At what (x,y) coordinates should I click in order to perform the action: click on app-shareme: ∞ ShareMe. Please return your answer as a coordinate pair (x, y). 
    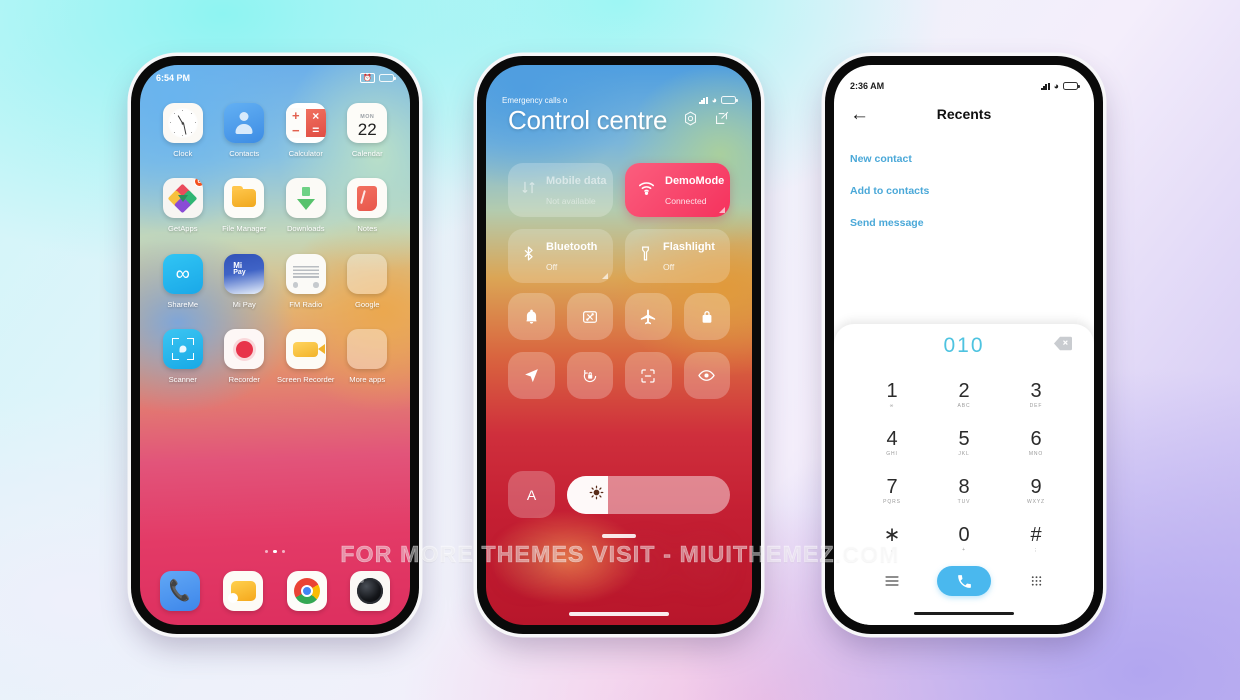
    Looking at the image, I should click on (183, 281).